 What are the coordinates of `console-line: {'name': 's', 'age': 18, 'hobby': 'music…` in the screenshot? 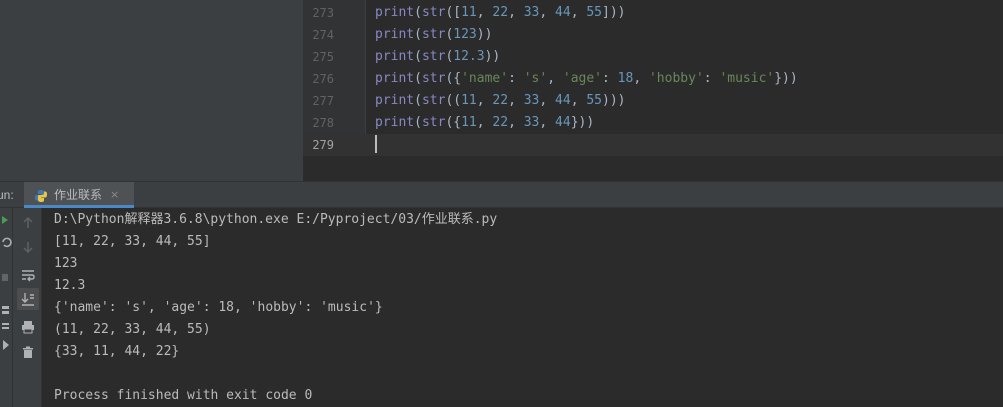 It's located at (218, 307).